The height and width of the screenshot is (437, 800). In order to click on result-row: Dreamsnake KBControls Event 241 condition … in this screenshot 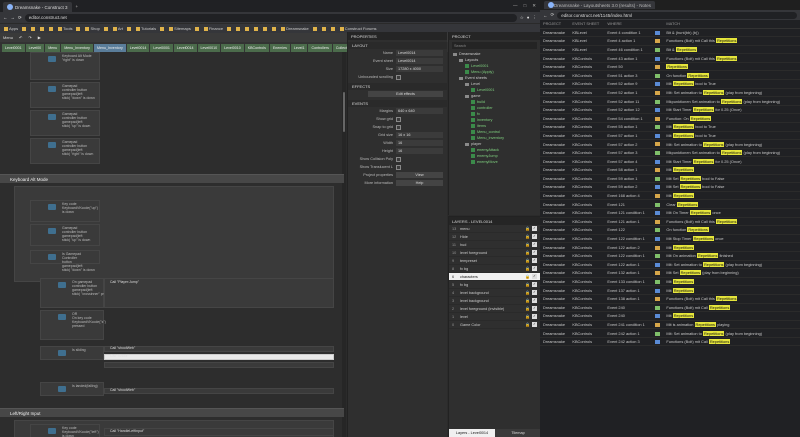, I will do `click(670, 325)`.